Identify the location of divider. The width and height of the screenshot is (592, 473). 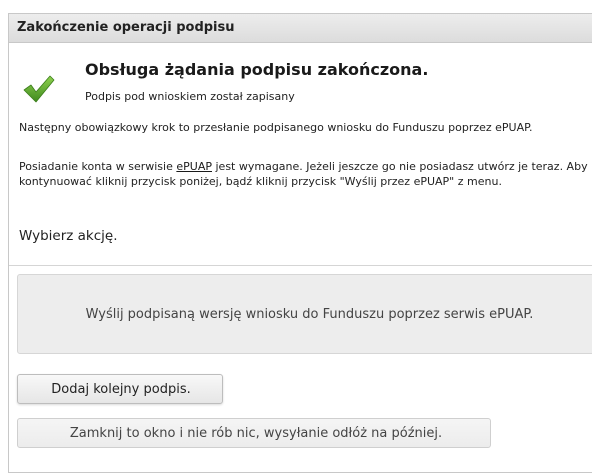
(300, 265).